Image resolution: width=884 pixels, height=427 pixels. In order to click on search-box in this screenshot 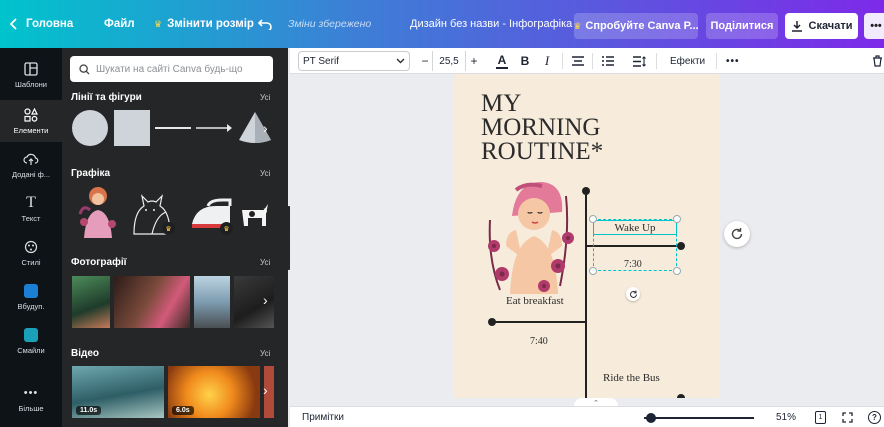, I will do `click(171, 69)`.